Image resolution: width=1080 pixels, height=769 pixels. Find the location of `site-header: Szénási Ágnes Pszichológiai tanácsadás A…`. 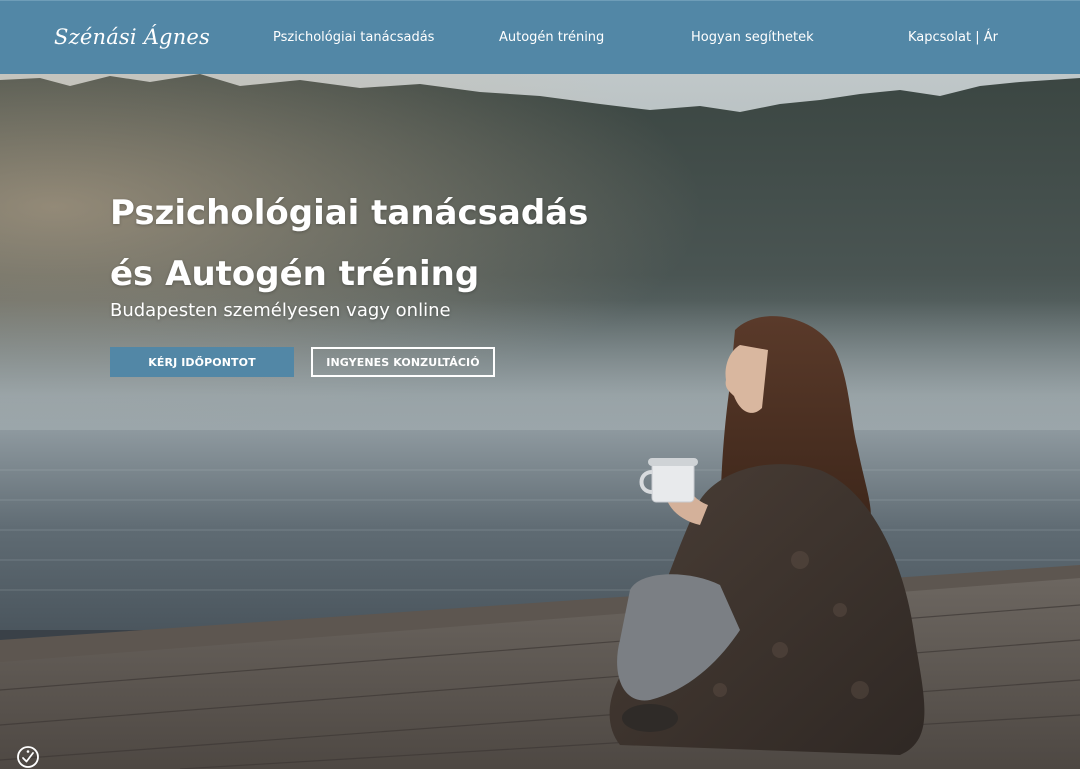

site-header: Szénási Ágnes Pszichológiai tanácsadás A… is located at coordinates (540, 37).